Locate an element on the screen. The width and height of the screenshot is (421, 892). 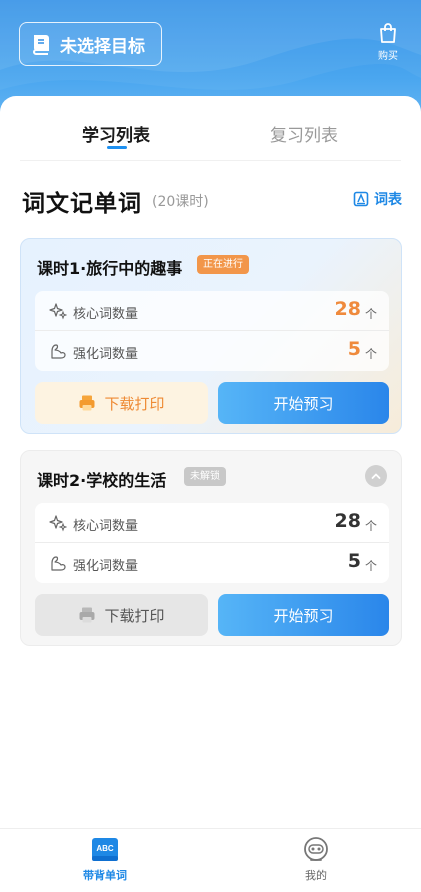
lesson-count: (20课时) is located at coordinates (180, 202).